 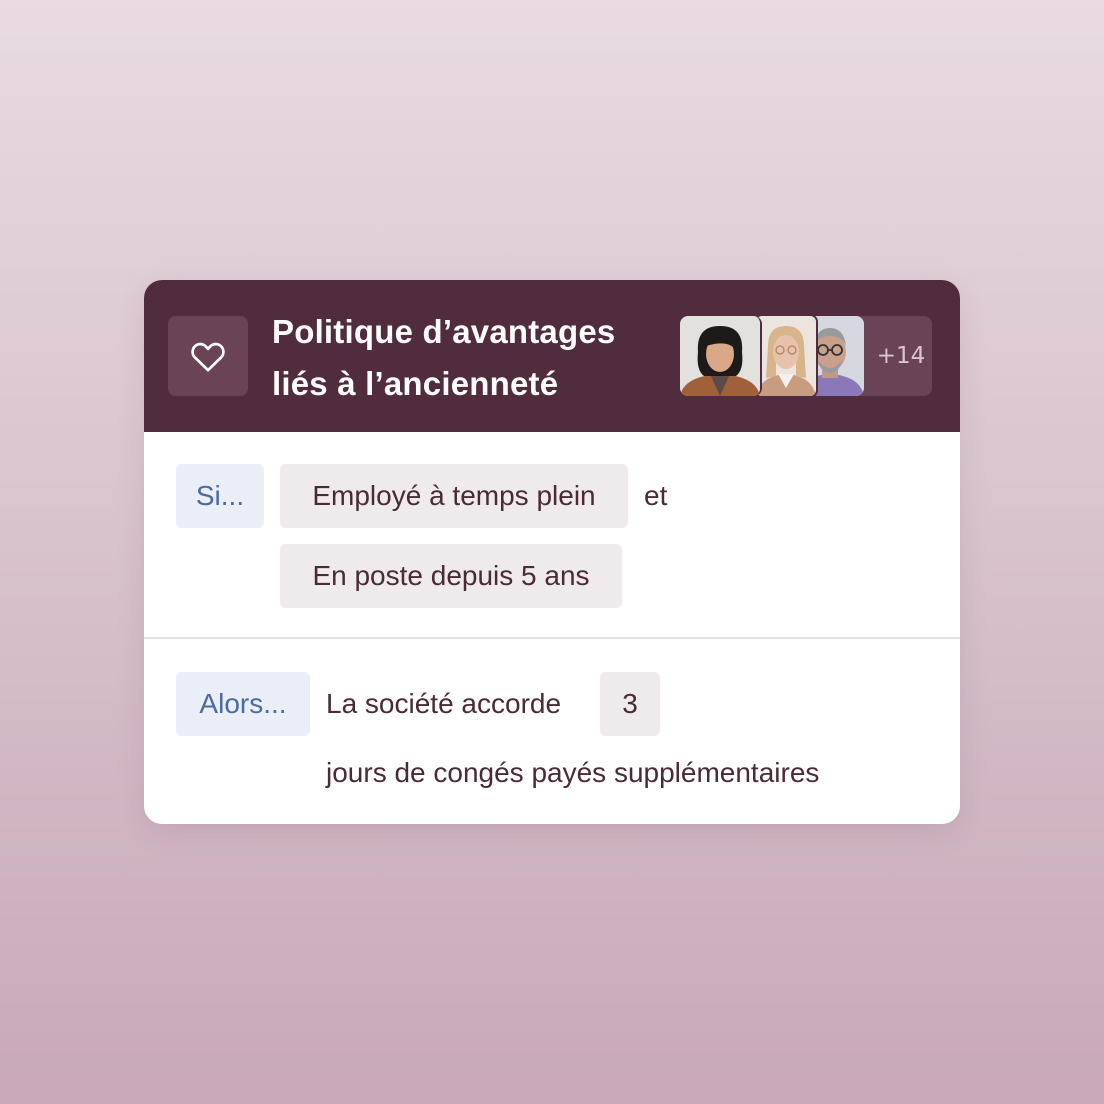 I want to click on heart-icon-button, so click(x=208, y=356).